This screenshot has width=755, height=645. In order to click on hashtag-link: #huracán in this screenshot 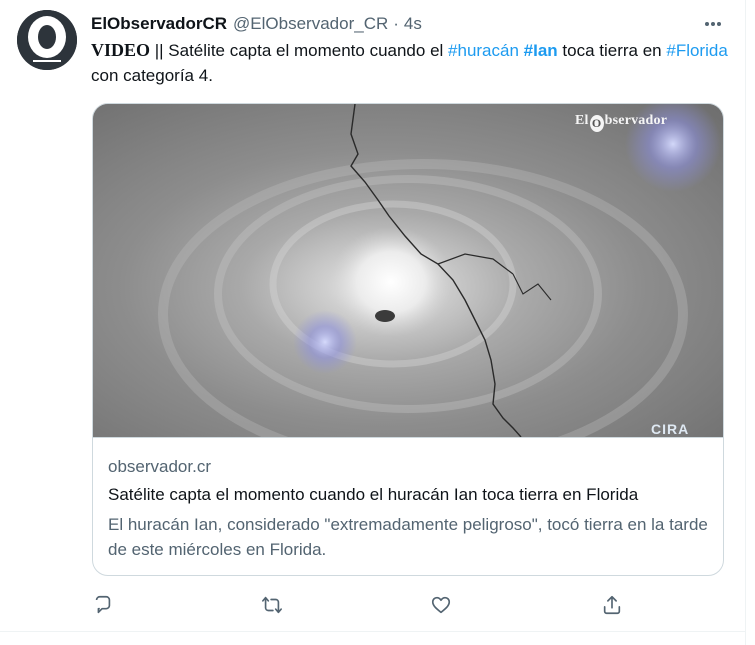, I will do `click(483, 50)`.